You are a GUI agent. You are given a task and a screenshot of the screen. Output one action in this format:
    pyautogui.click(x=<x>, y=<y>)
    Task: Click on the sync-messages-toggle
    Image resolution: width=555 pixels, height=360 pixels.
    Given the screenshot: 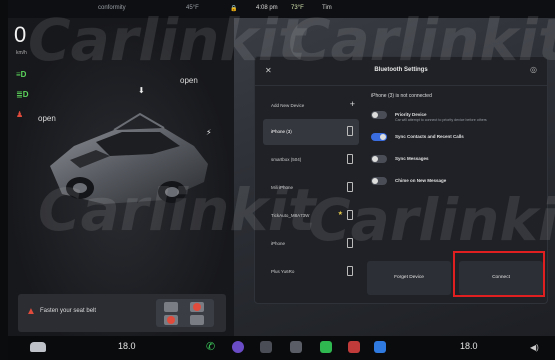 What is the action you would take?
    pyautogui.click(x=379, y=159)
    